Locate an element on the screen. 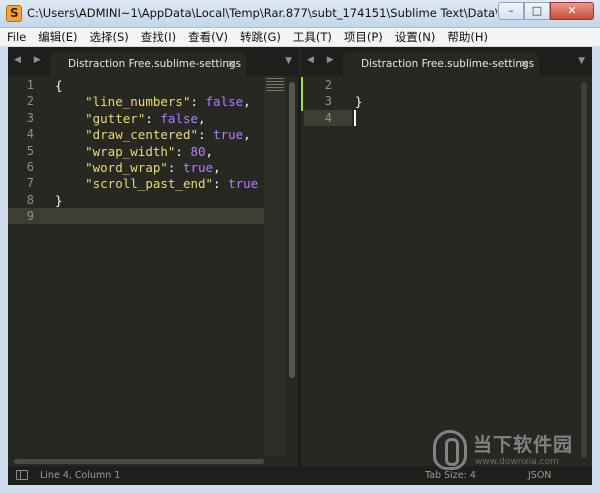 The image size is (600, 493). line-number: 7 is located at coordinates (30, 183).